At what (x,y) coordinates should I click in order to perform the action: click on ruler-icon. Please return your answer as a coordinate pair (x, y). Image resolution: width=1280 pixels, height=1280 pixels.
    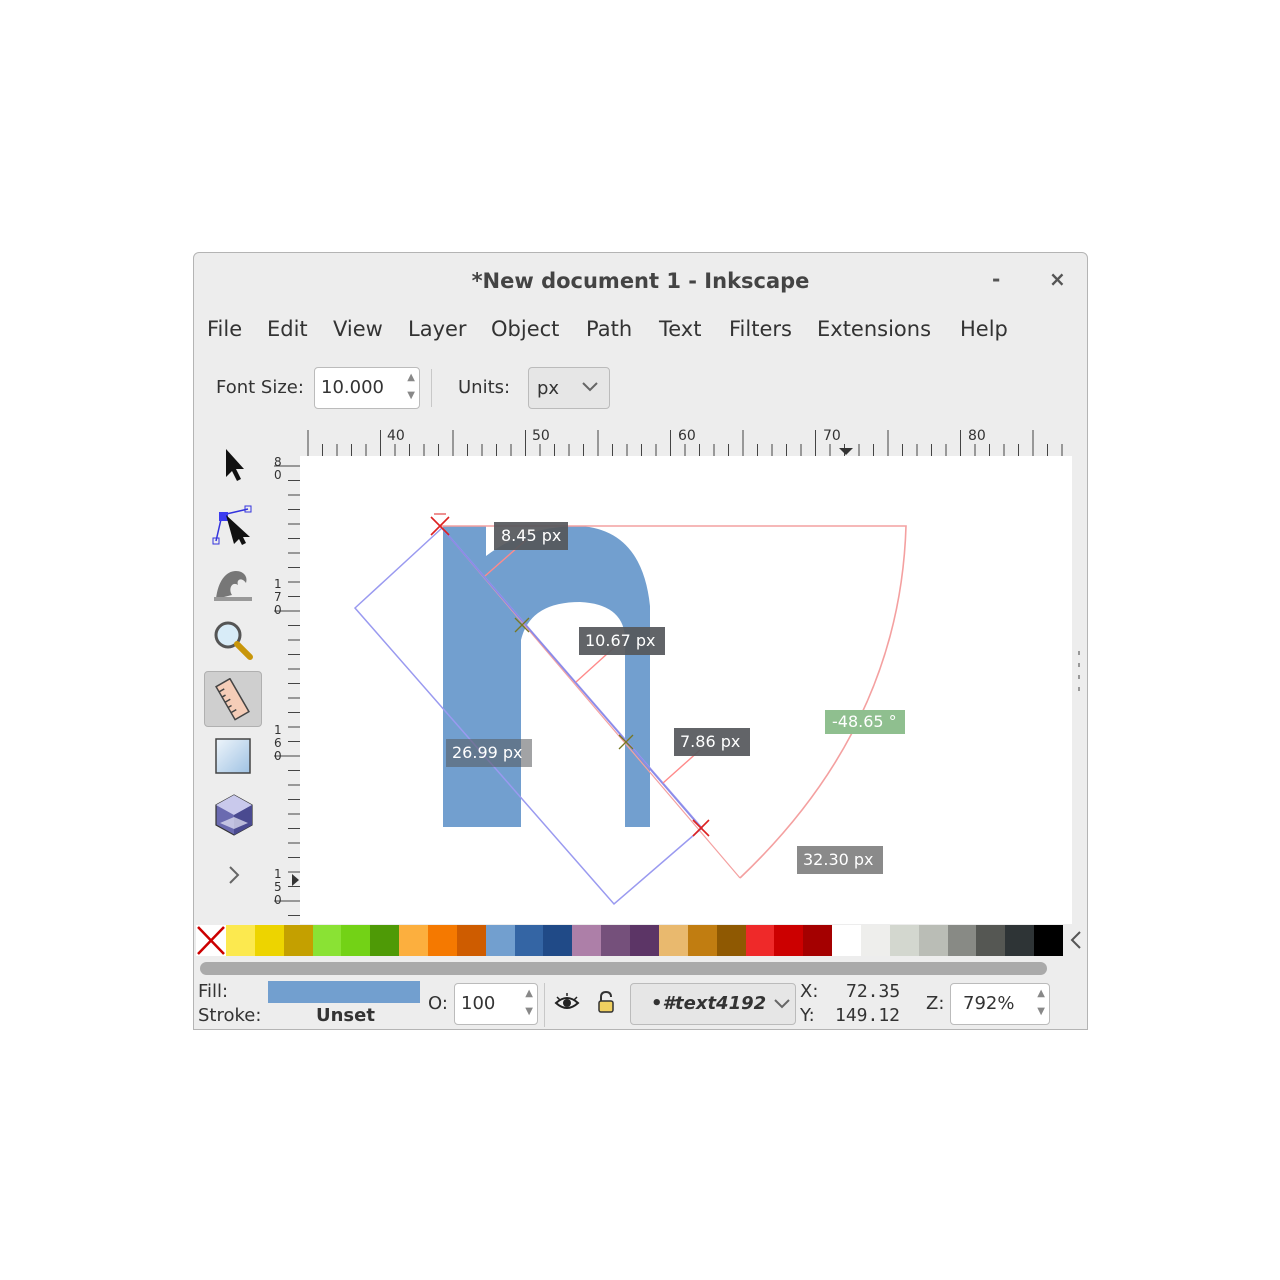
    Looking at the image, I should click on (232, 699).